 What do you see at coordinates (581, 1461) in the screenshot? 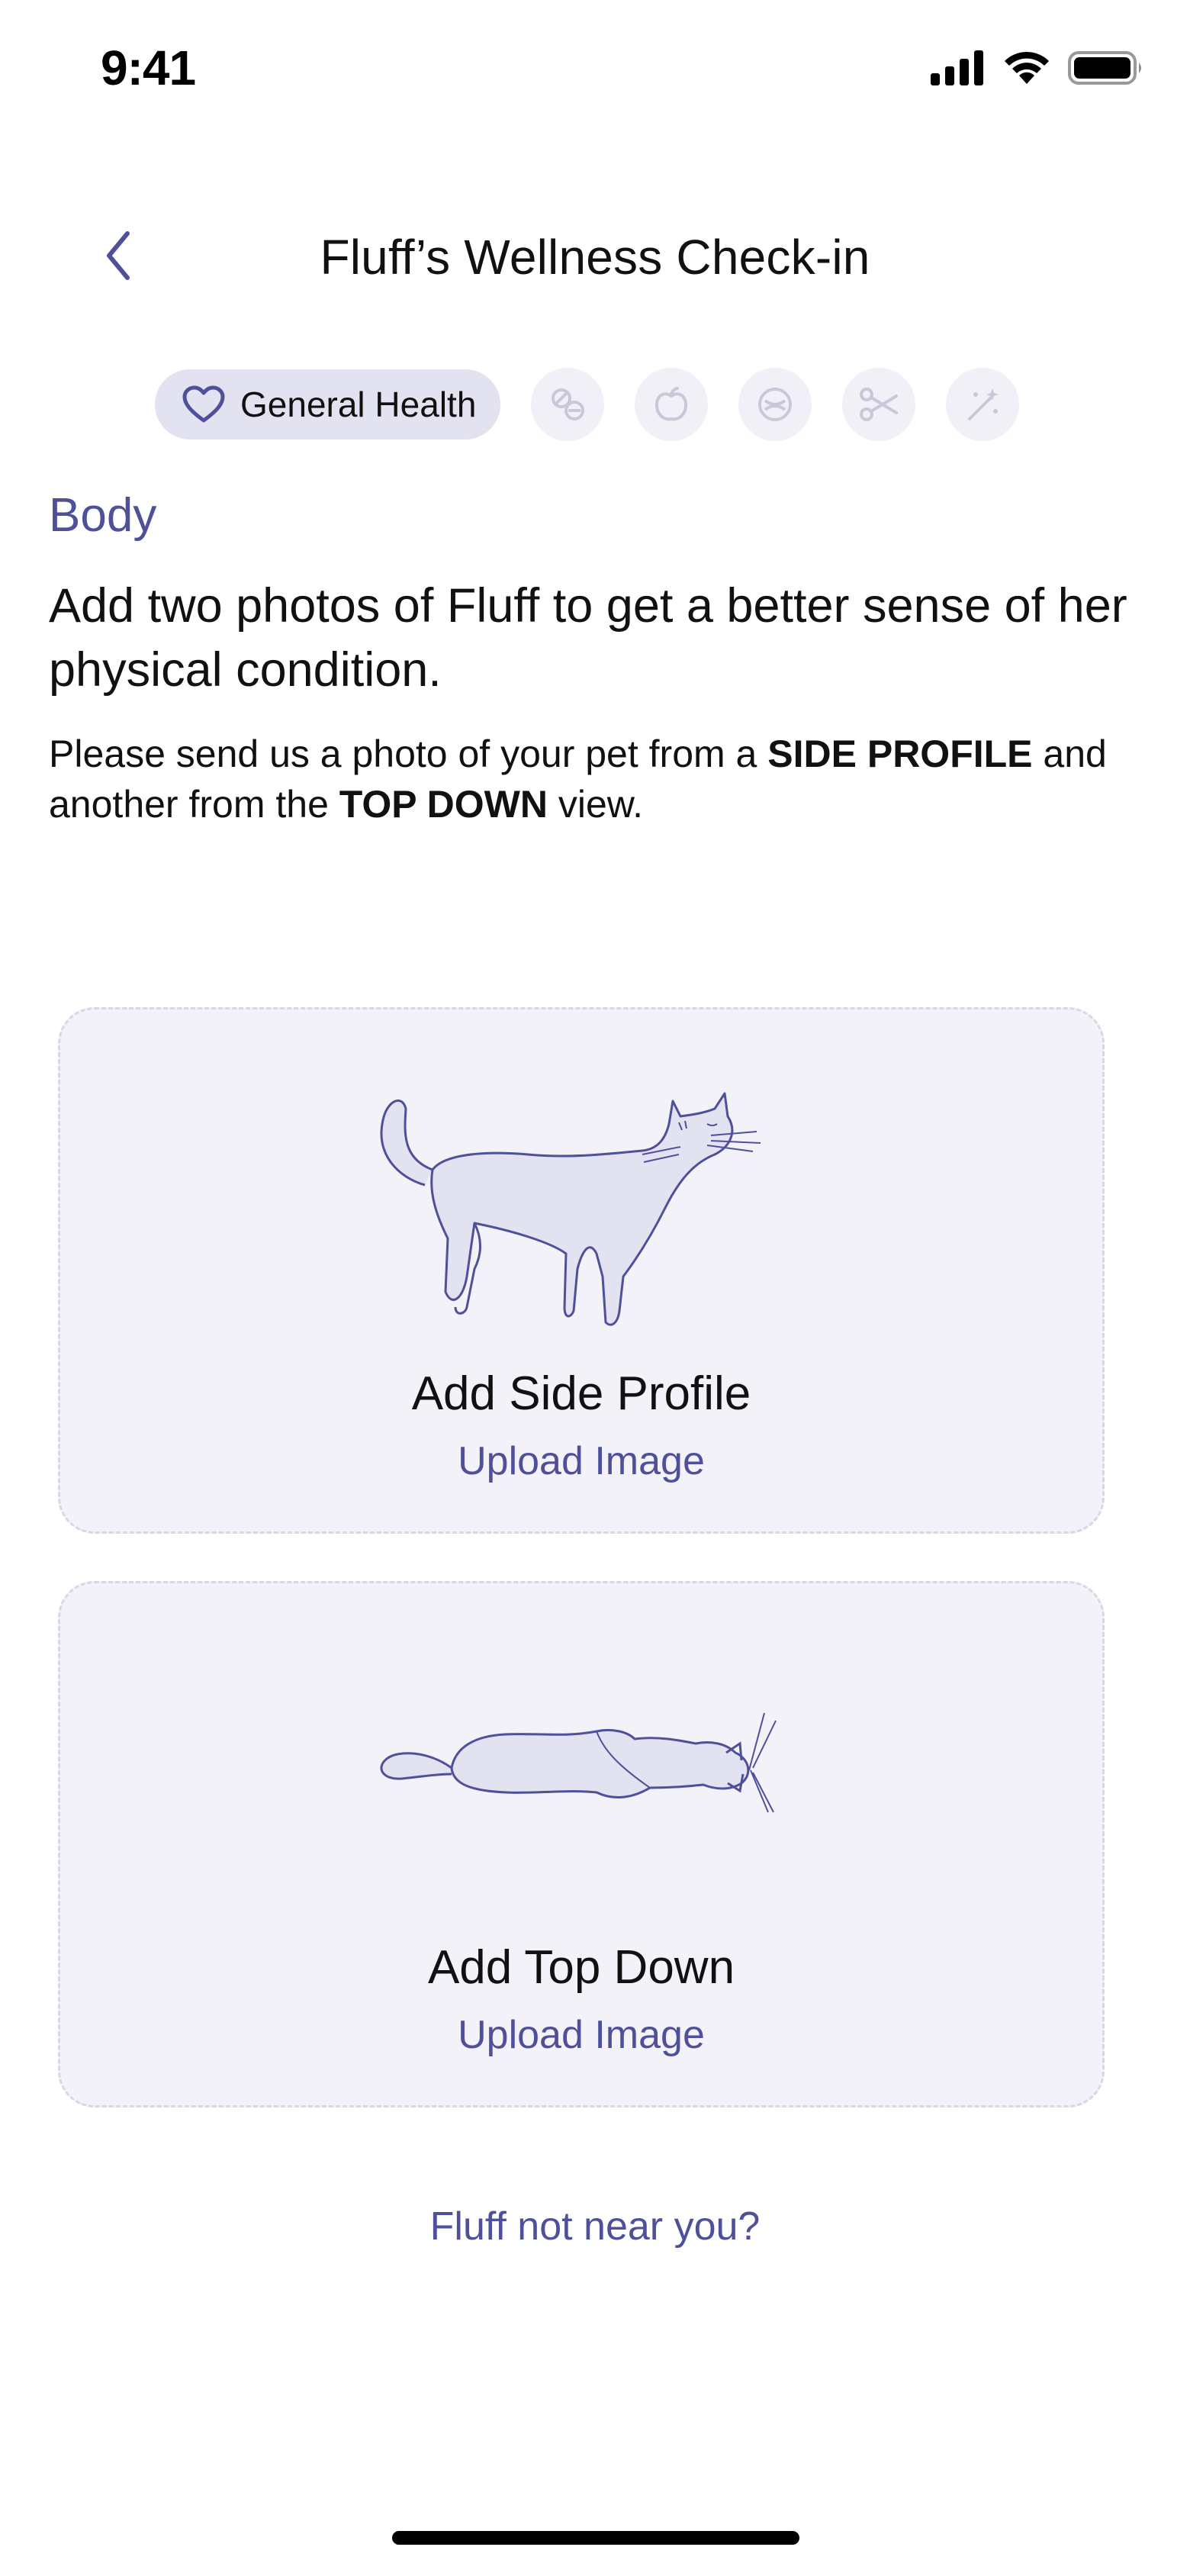
I see `side-profile-upload-link: Upload Image` at bounding box center [581, 1461].